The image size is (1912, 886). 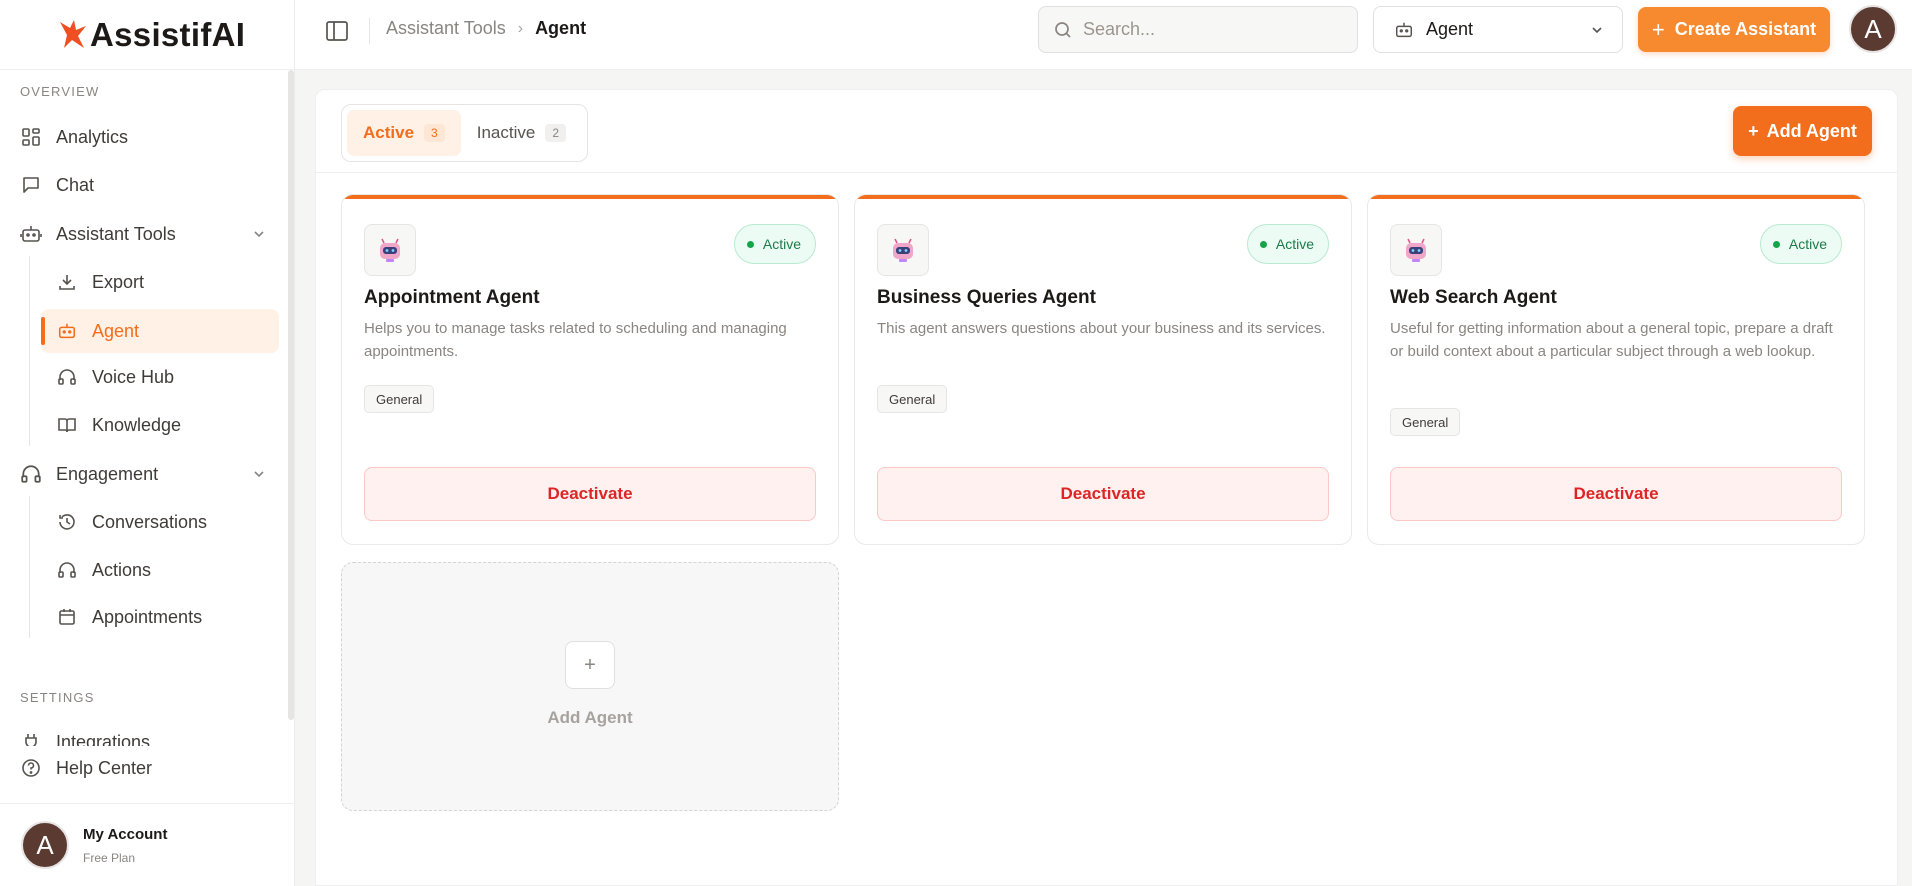 What do you see at coordinates (118, 281) in the screenshot?
I see `sidebar-item-label: Export` at bounding box center [118, 281].